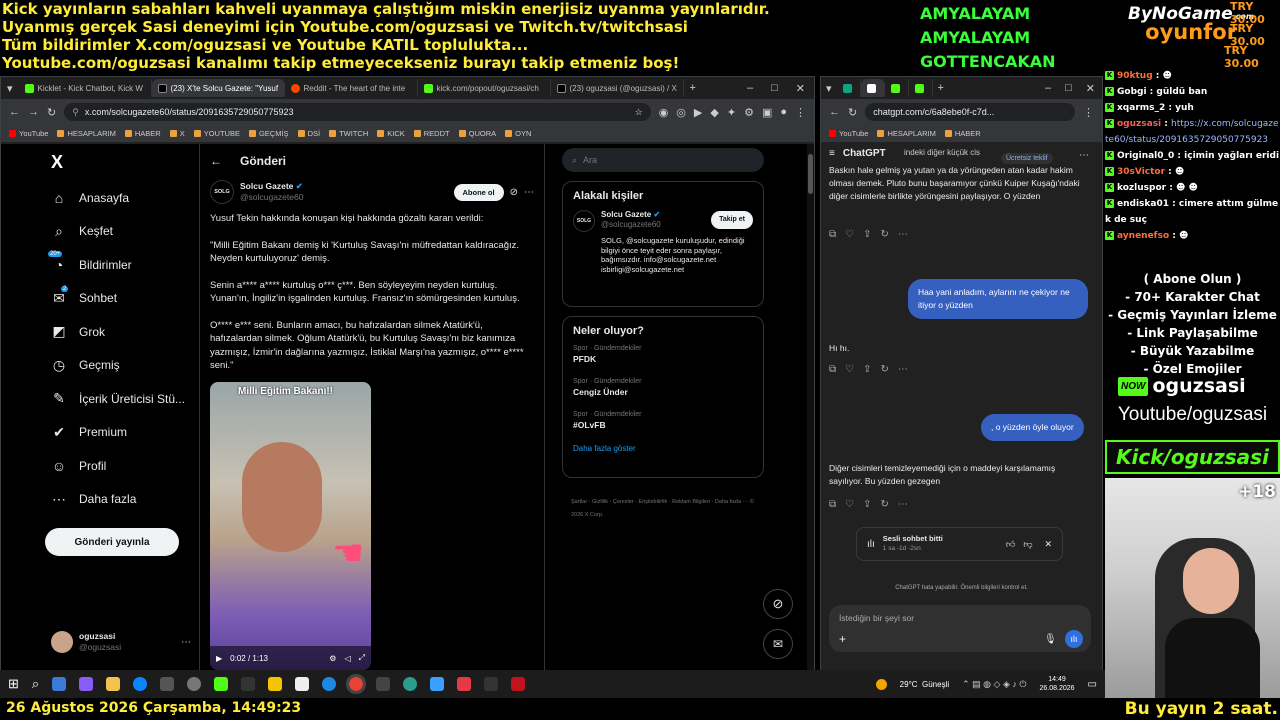 Image resolution: width=1280 pixels, height=720 pixels. What do you see at coordinates (681, 112) in the screenshot?
I see `extension-icon: ◎` at bounding box center [681, 112].